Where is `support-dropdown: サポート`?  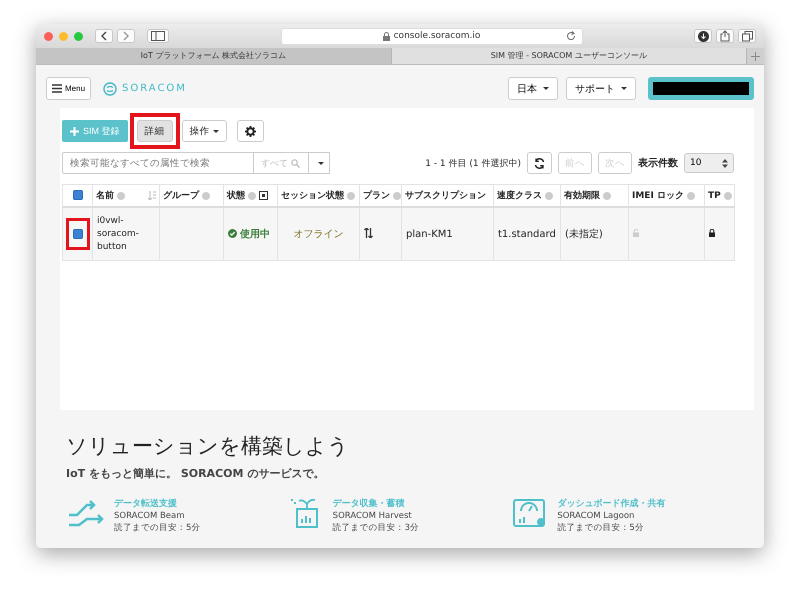 support-dropdown: サポート is located at coordinates (601, 88).